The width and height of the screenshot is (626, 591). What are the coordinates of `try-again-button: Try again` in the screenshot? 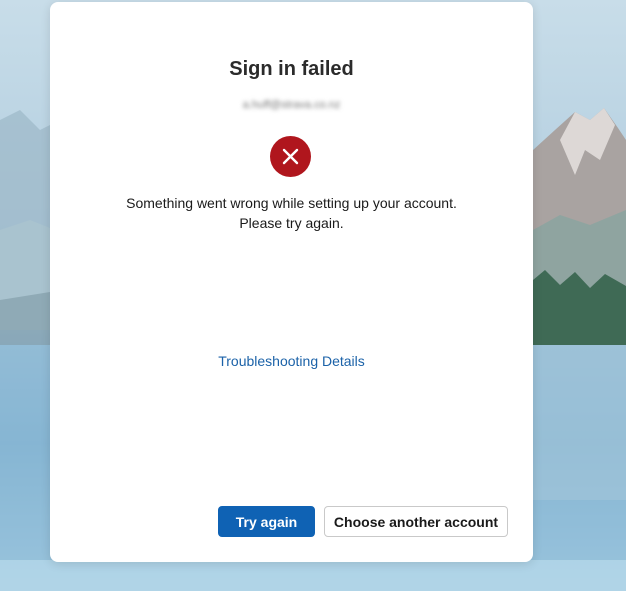 It's located at (266, 521).